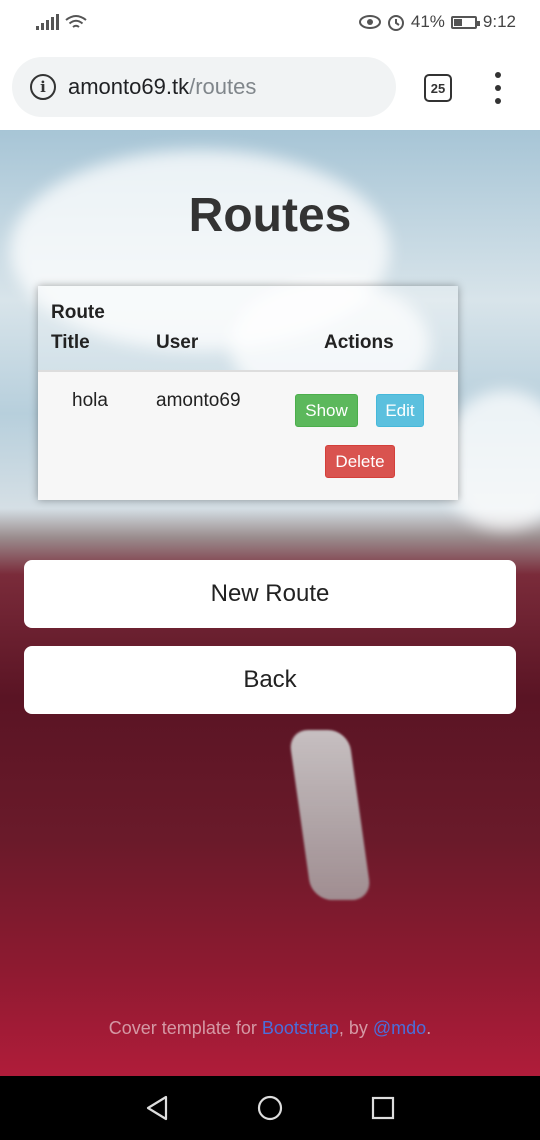 This screenshot has height=1140, width=540. Describe the element at coordinates (359, 342) in the screenshot. I see `header-actions: Actions` at that location.